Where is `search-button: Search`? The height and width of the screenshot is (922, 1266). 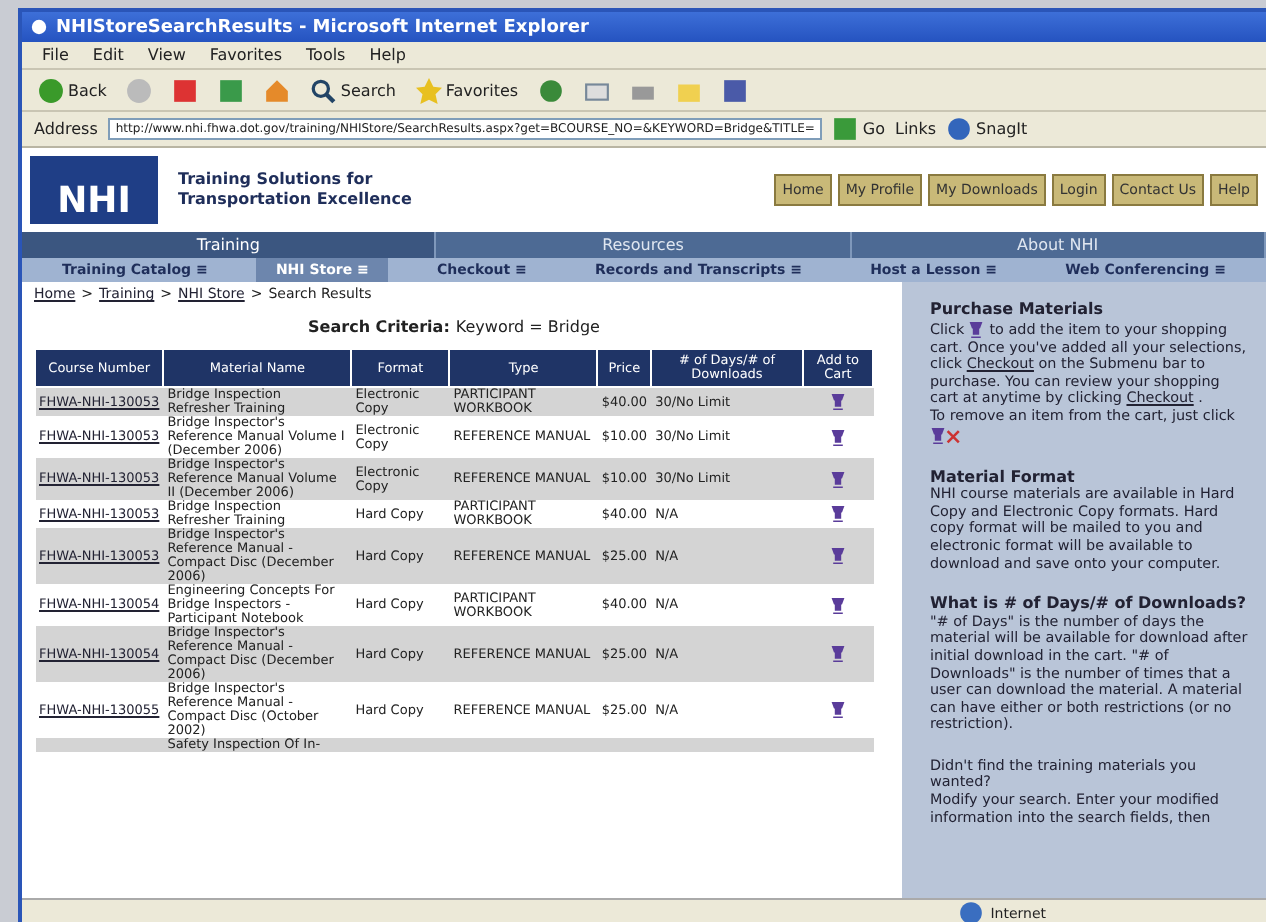 search-button: Search is located at coordinates (353, 90).